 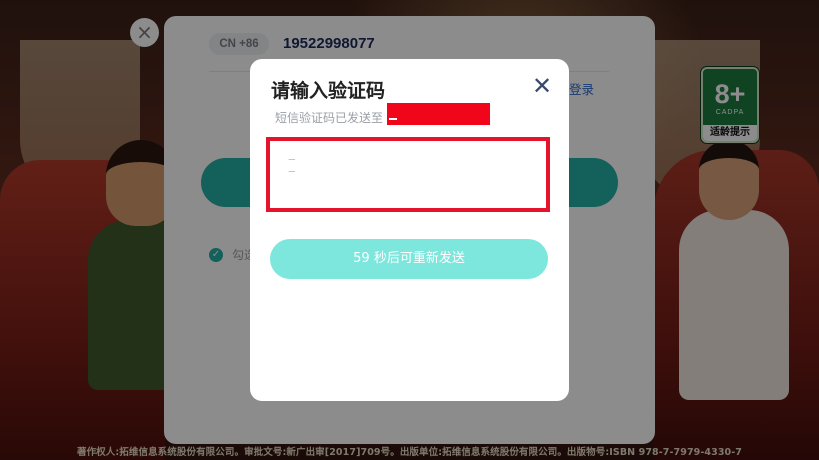 I want to click on input-caret-icon: ‒ ‒, so click(x=292, y=165).